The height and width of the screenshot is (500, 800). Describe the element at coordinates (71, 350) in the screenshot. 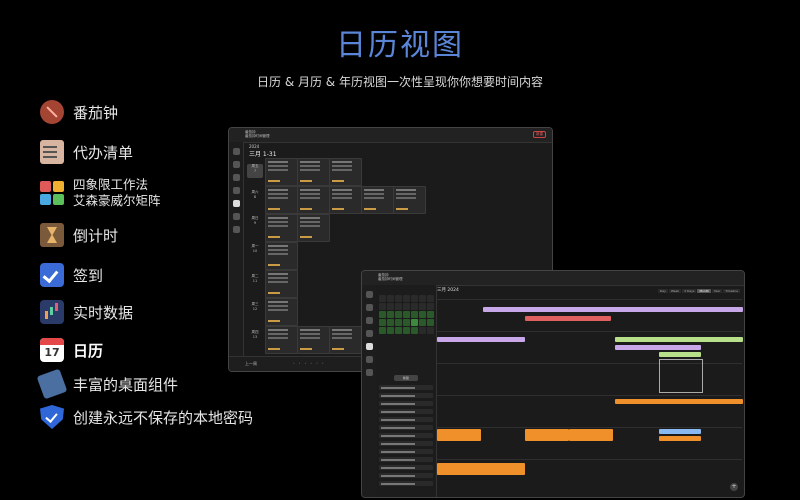

I see `feature-calendar: 17 日历` at that location.